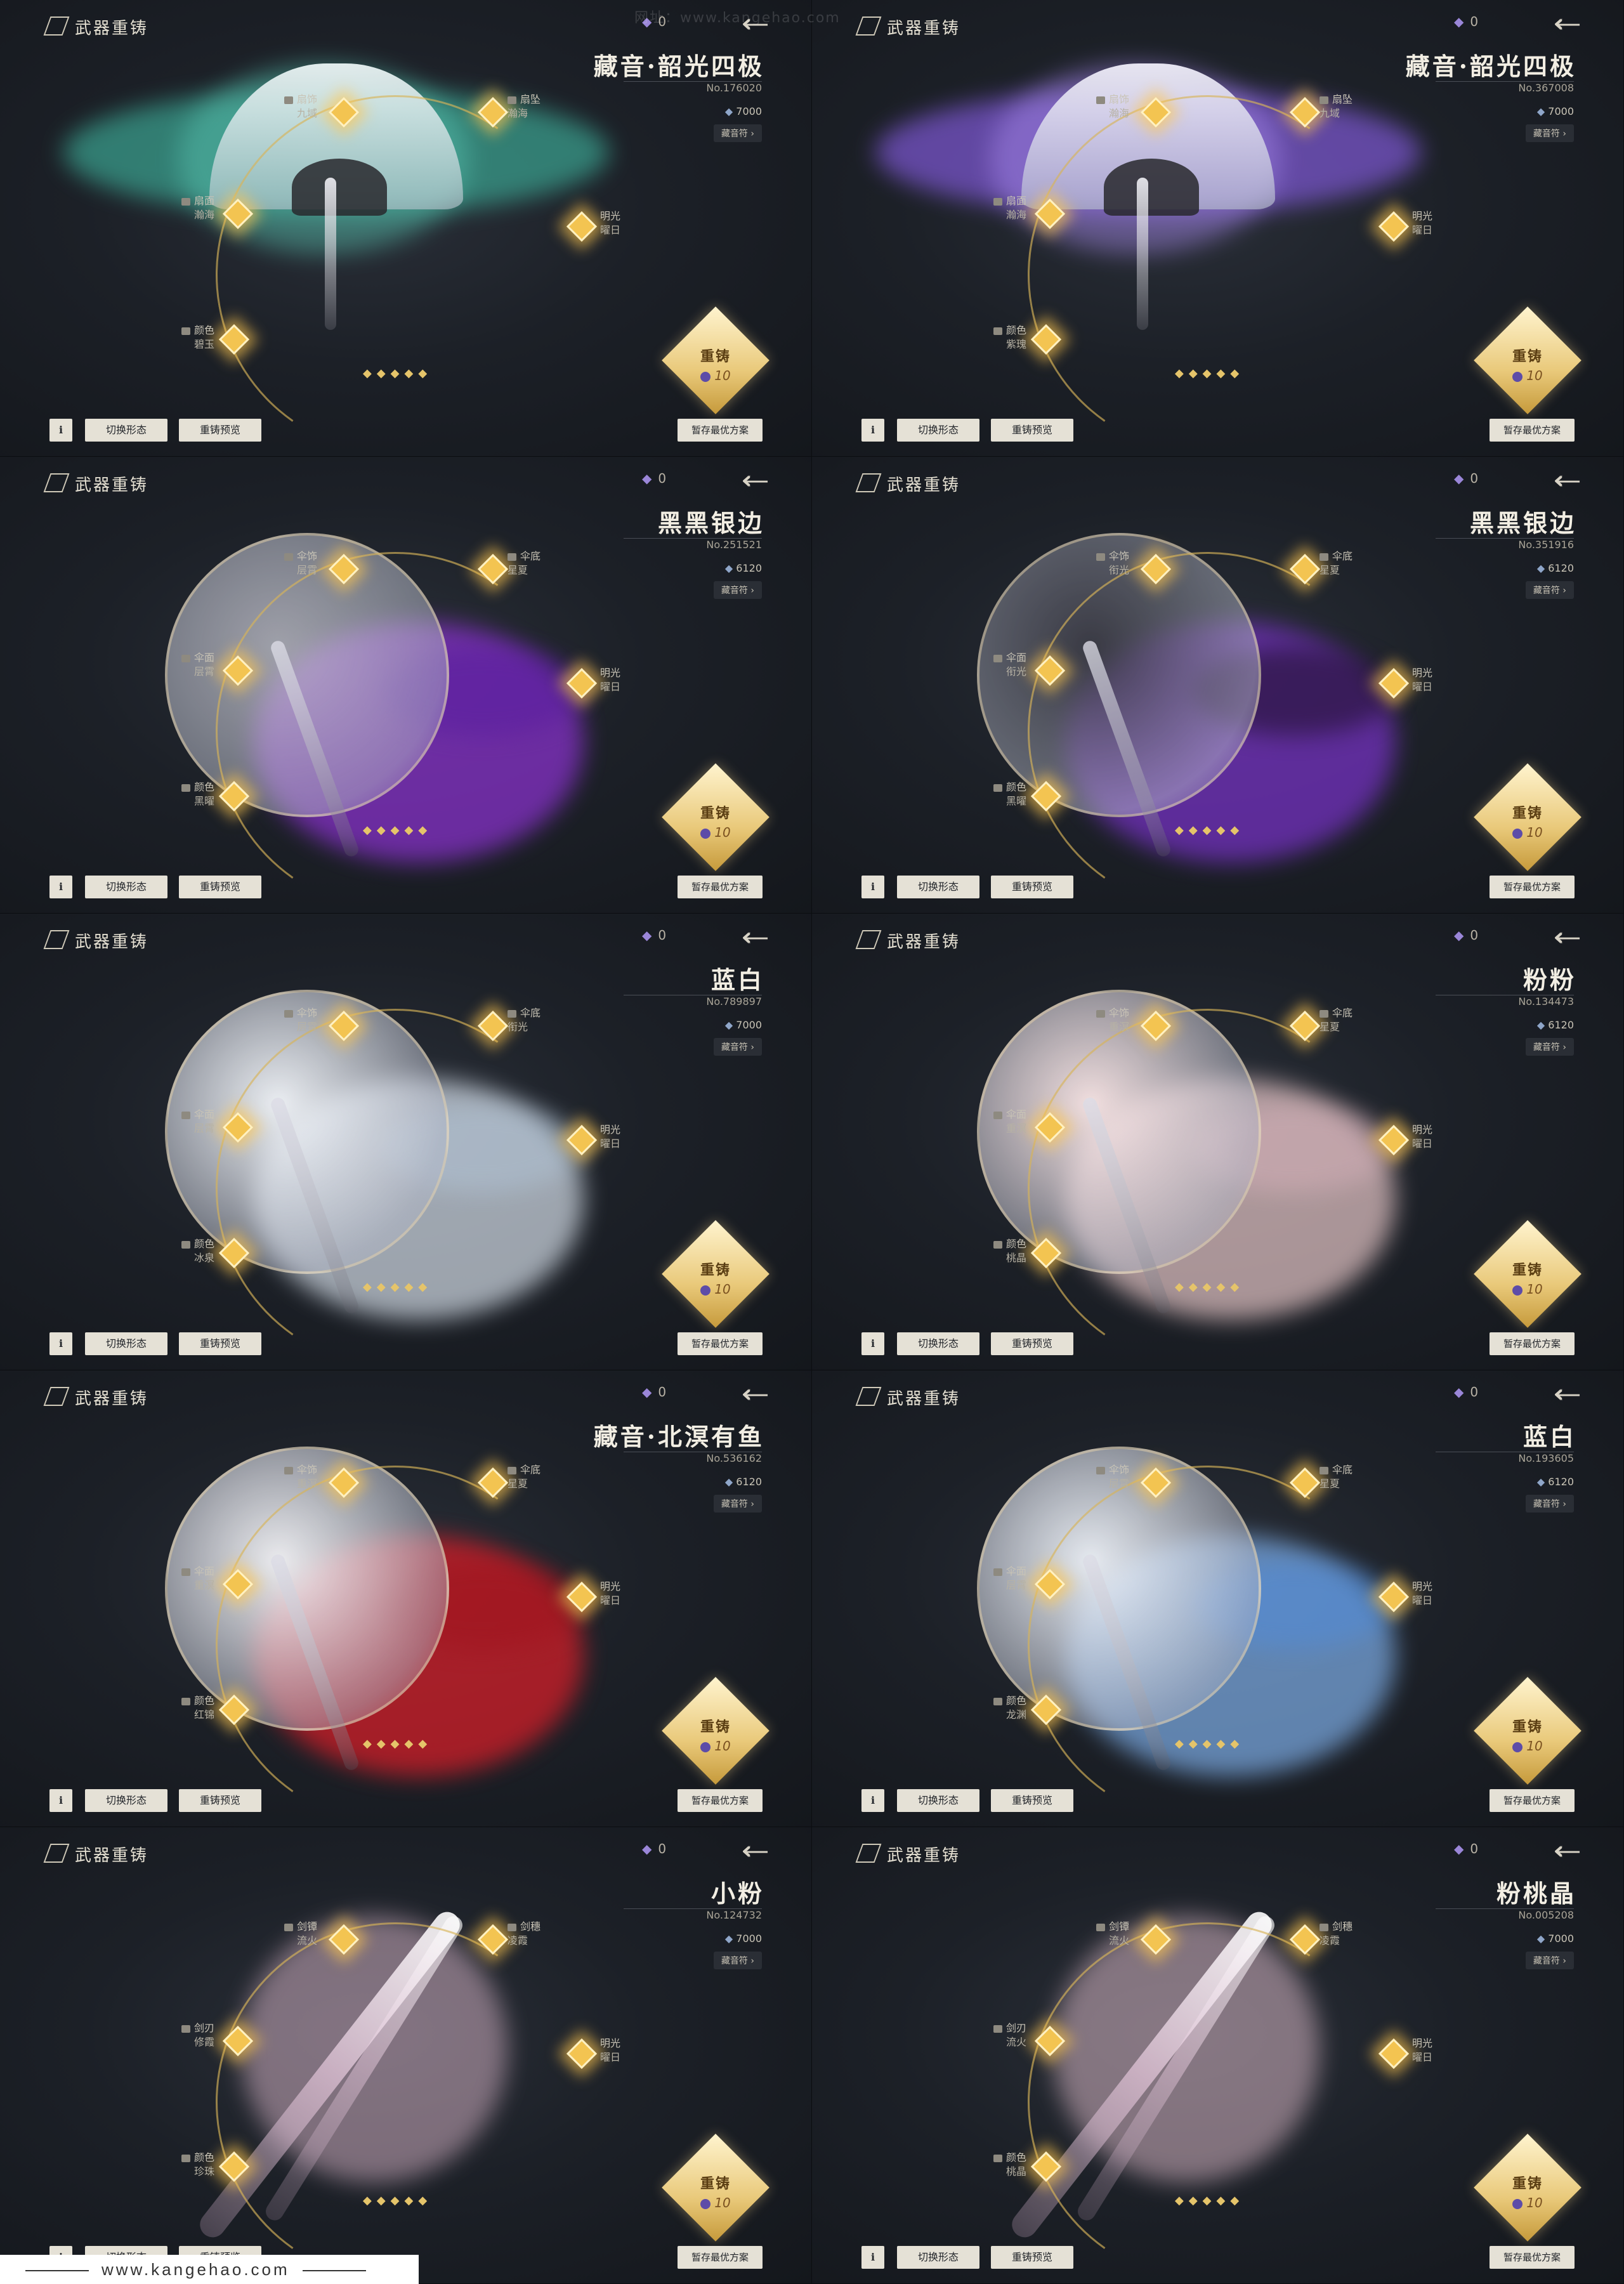 The image size is (1624, 2284). Describe the element at coordinates (693, 1001) in the screenshot. I see `skin-number: No.789897` at that location.